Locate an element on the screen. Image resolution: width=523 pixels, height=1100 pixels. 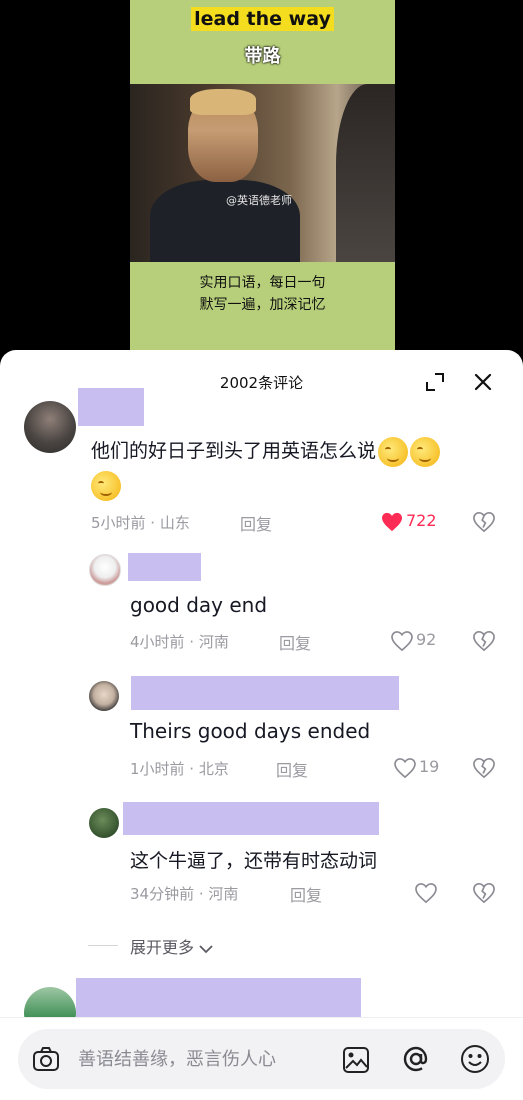
like-count: 722 is located at coordinates (421, 520).